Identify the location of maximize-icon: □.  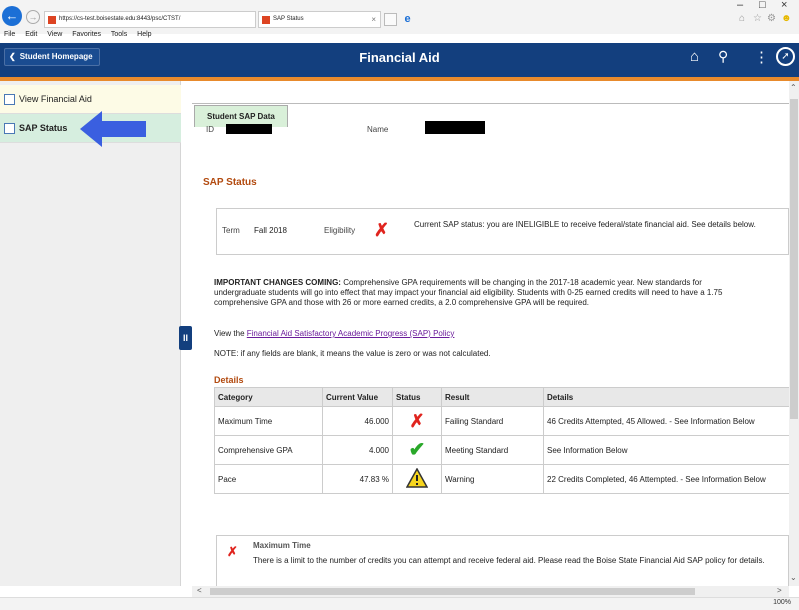
(762, 5).